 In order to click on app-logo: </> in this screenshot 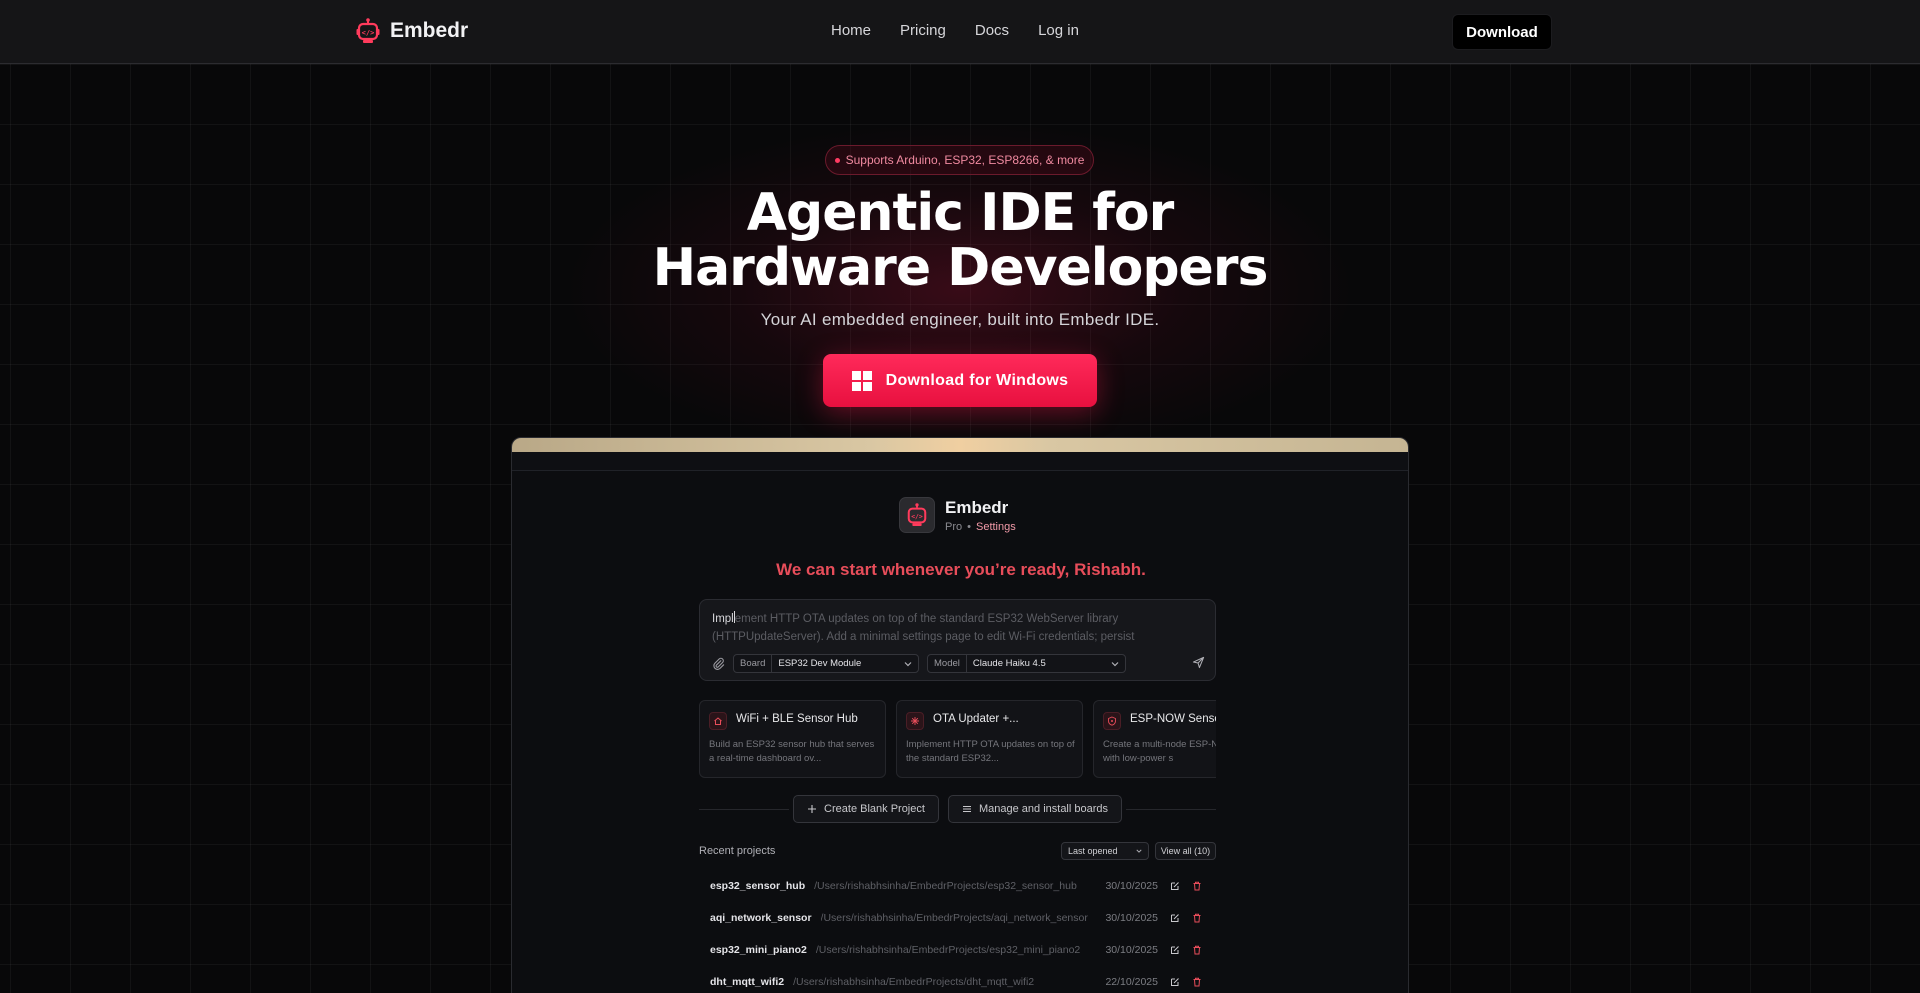, I will do `click(917, 515)`.